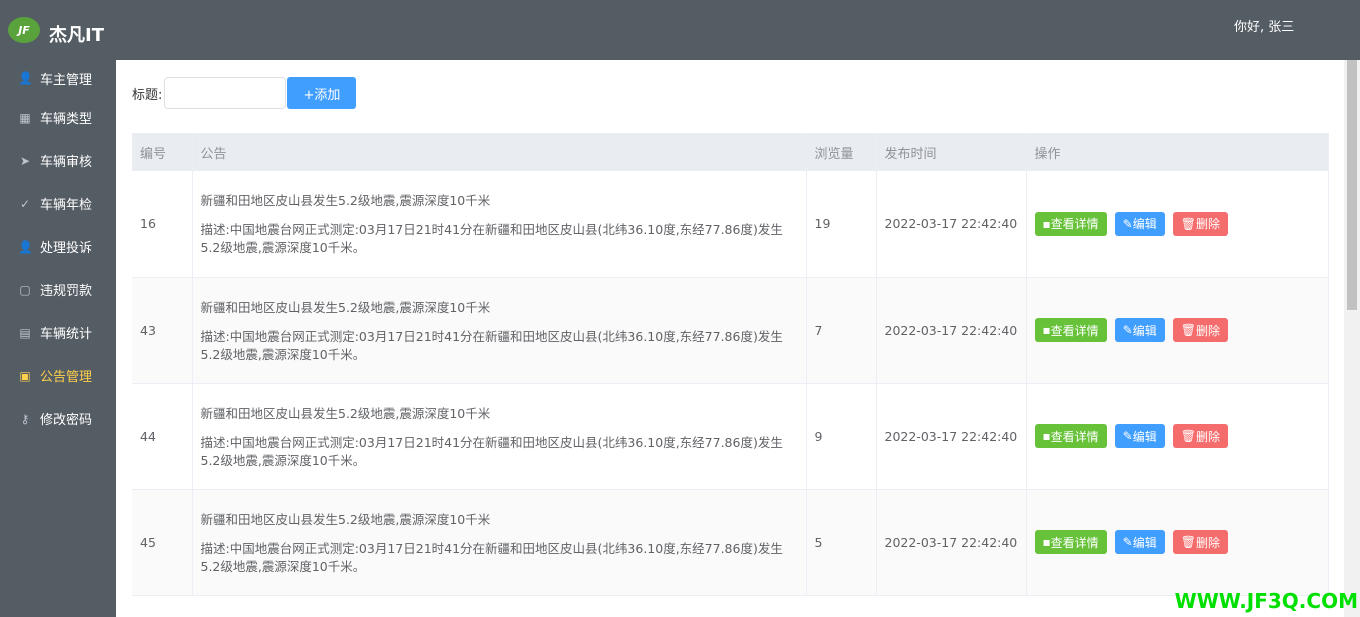  Describe the element at coordinates (25, 289) in the screenshot. I see `document-icon: ▢` at that location.